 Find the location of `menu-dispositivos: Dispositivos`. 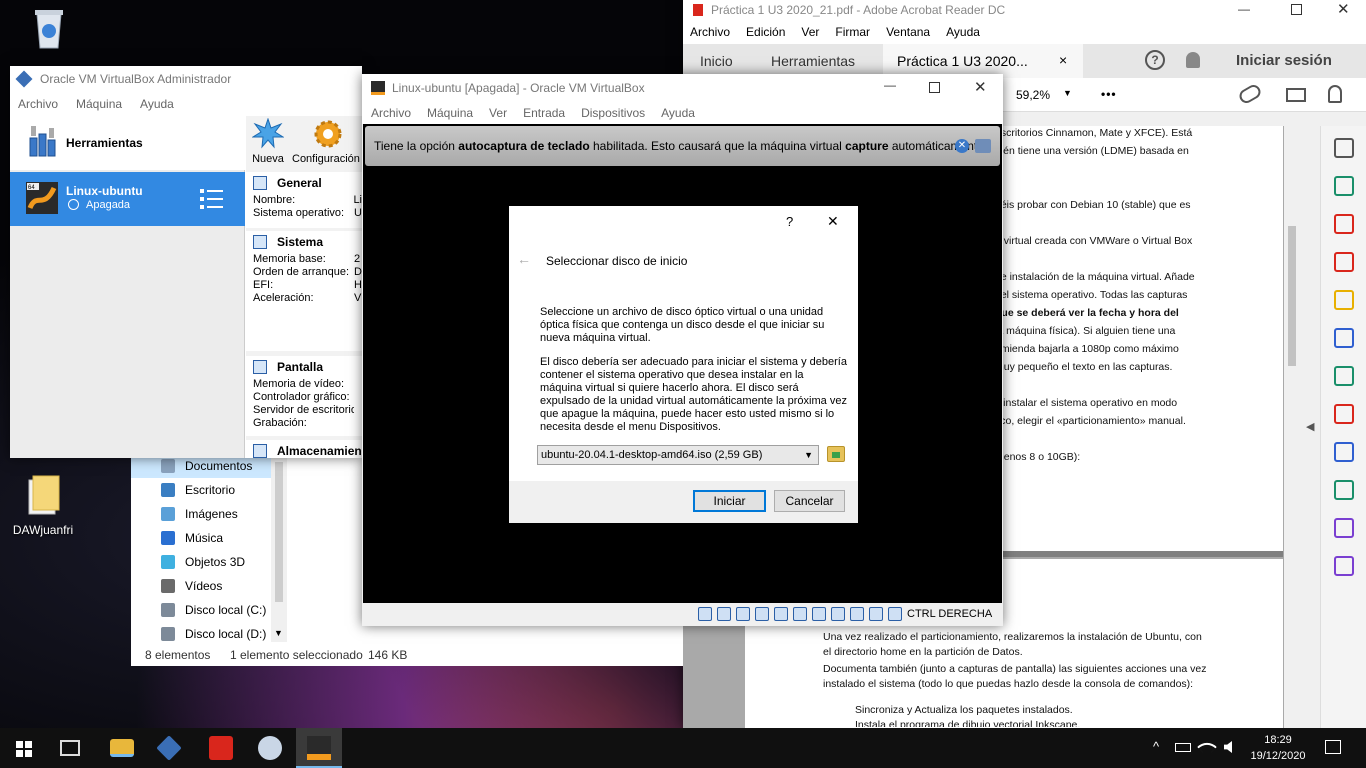

menu-dispositivos: Dispositivos is located at coordinates (613, 113).